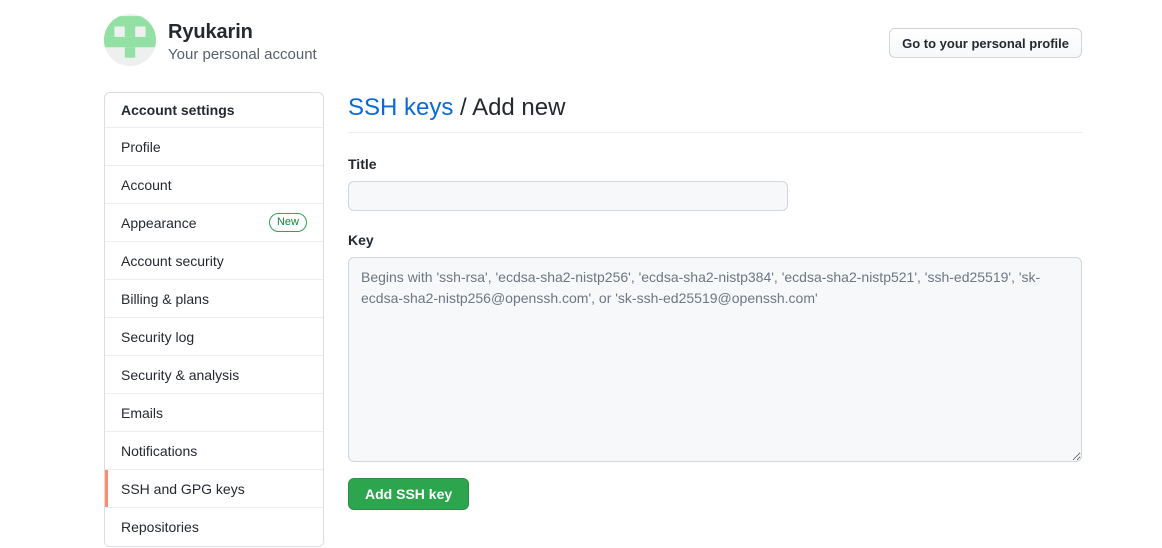  What do you see at coordinates (180, 374) in the screenshot?
I see `sidebar-item-label: Security & analysis` at bounding box center [180, 374].